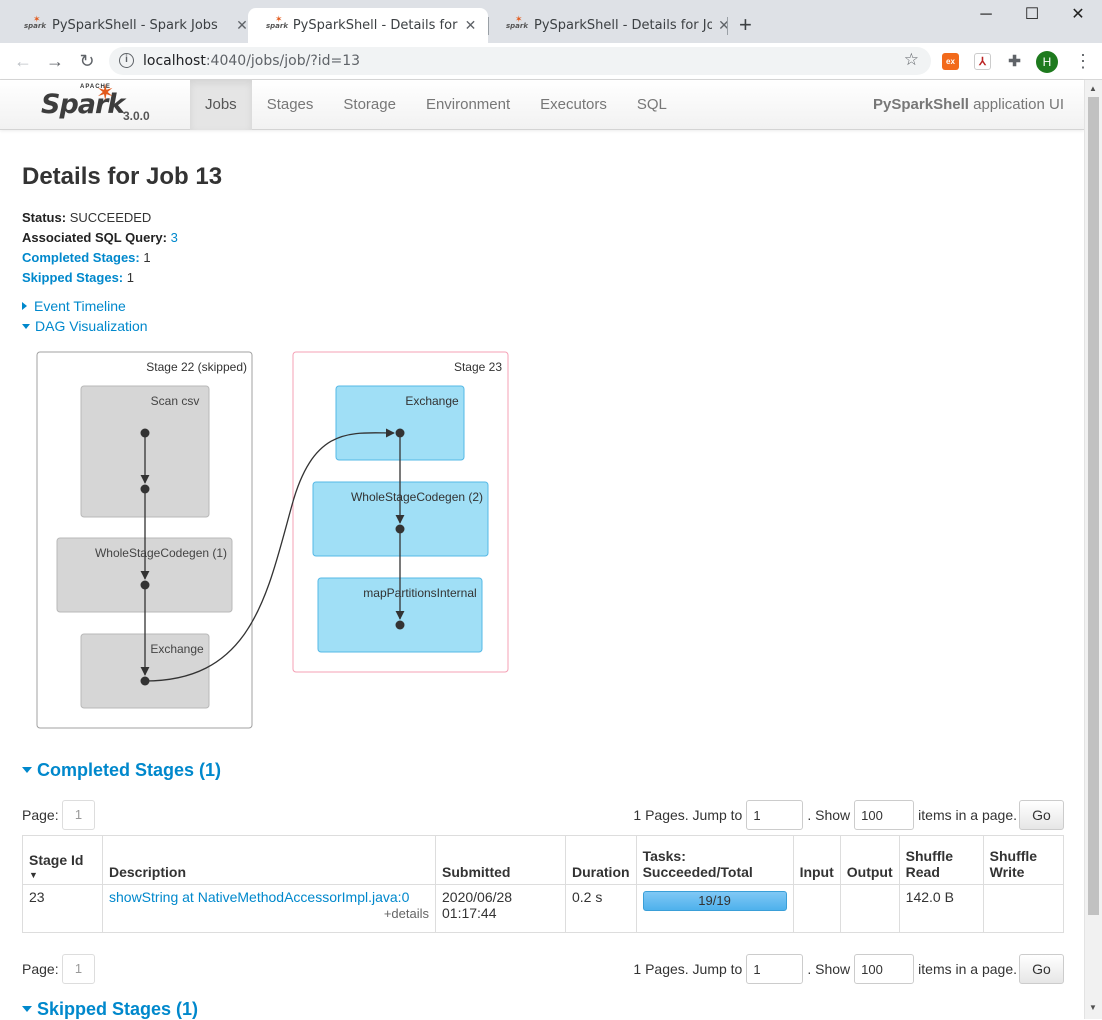 The width and height of the screenshot is (1102, 1020). What do you see at coordinates (87, 61) in the screenshot?
I see `reload-icon: ↻` at bounding box center [87, 61].